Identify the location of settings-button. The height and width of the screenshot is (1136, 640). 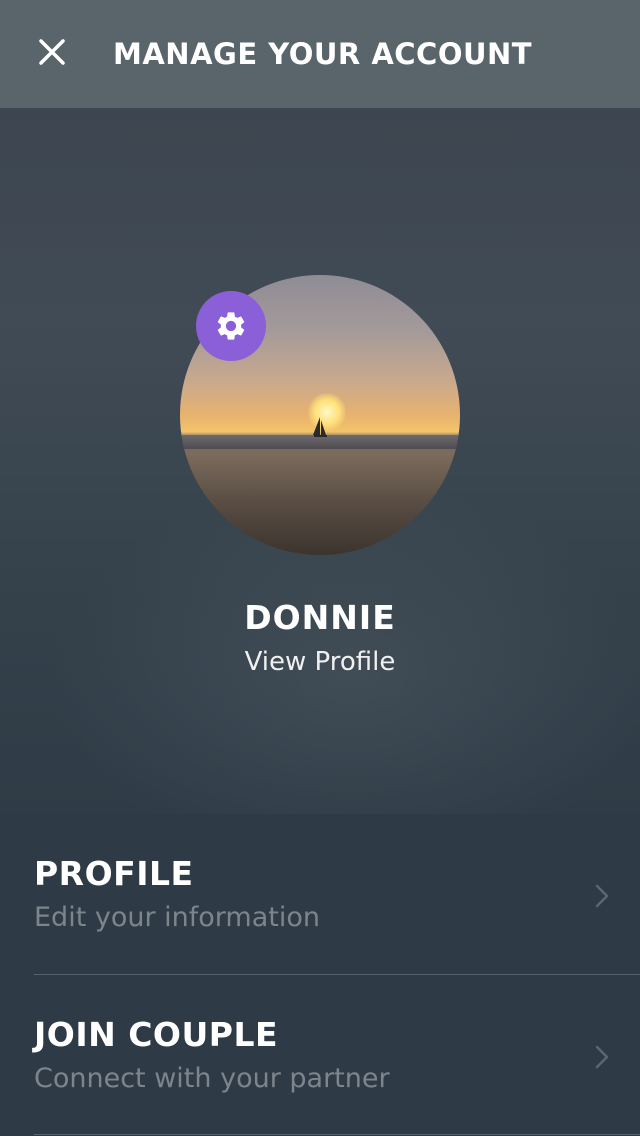
(231, 326).